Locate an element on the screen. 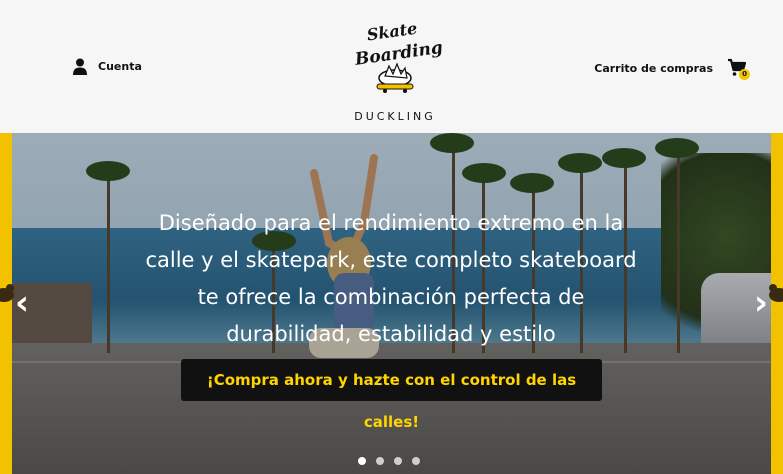 This screenshot has height=474, width=783. user-icon is located at coordinates (80, 66).